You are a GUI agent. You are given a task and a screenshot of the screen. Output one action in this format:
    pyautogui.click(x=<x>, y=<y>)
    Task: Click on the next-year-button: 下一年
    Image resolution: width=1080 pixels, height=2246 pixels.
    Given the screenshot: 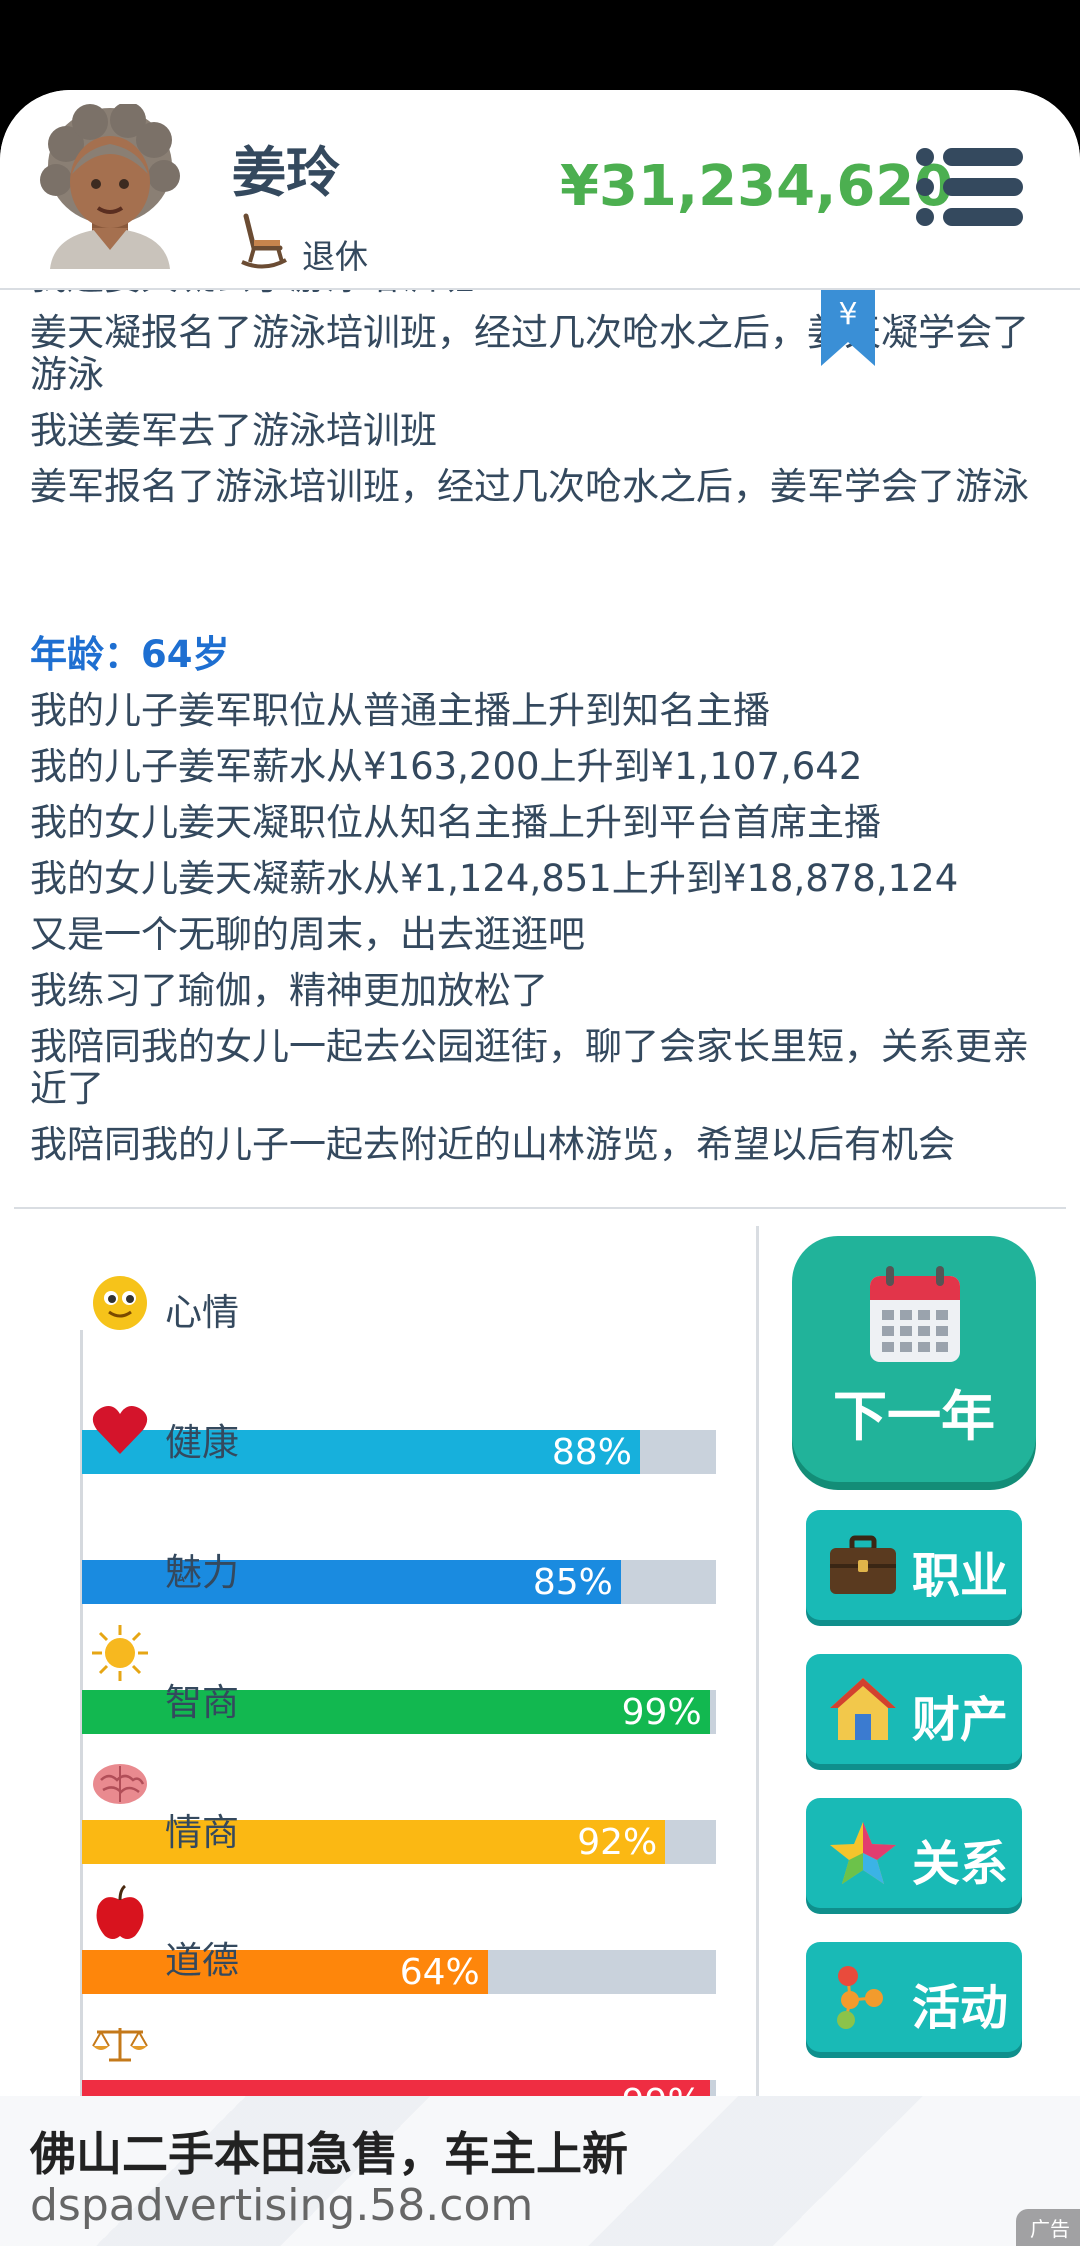 What is the action you would take?
    pyautogui.click(x=914, y=1359)
    